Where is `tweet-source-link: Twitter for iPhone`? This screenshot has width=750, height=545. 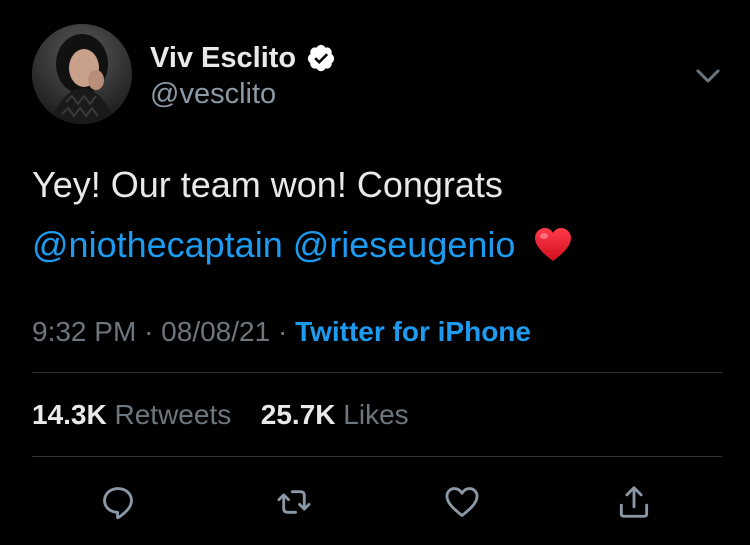
tweet-source-link: Twitter for iPhone is located at coordinates (413, 331).